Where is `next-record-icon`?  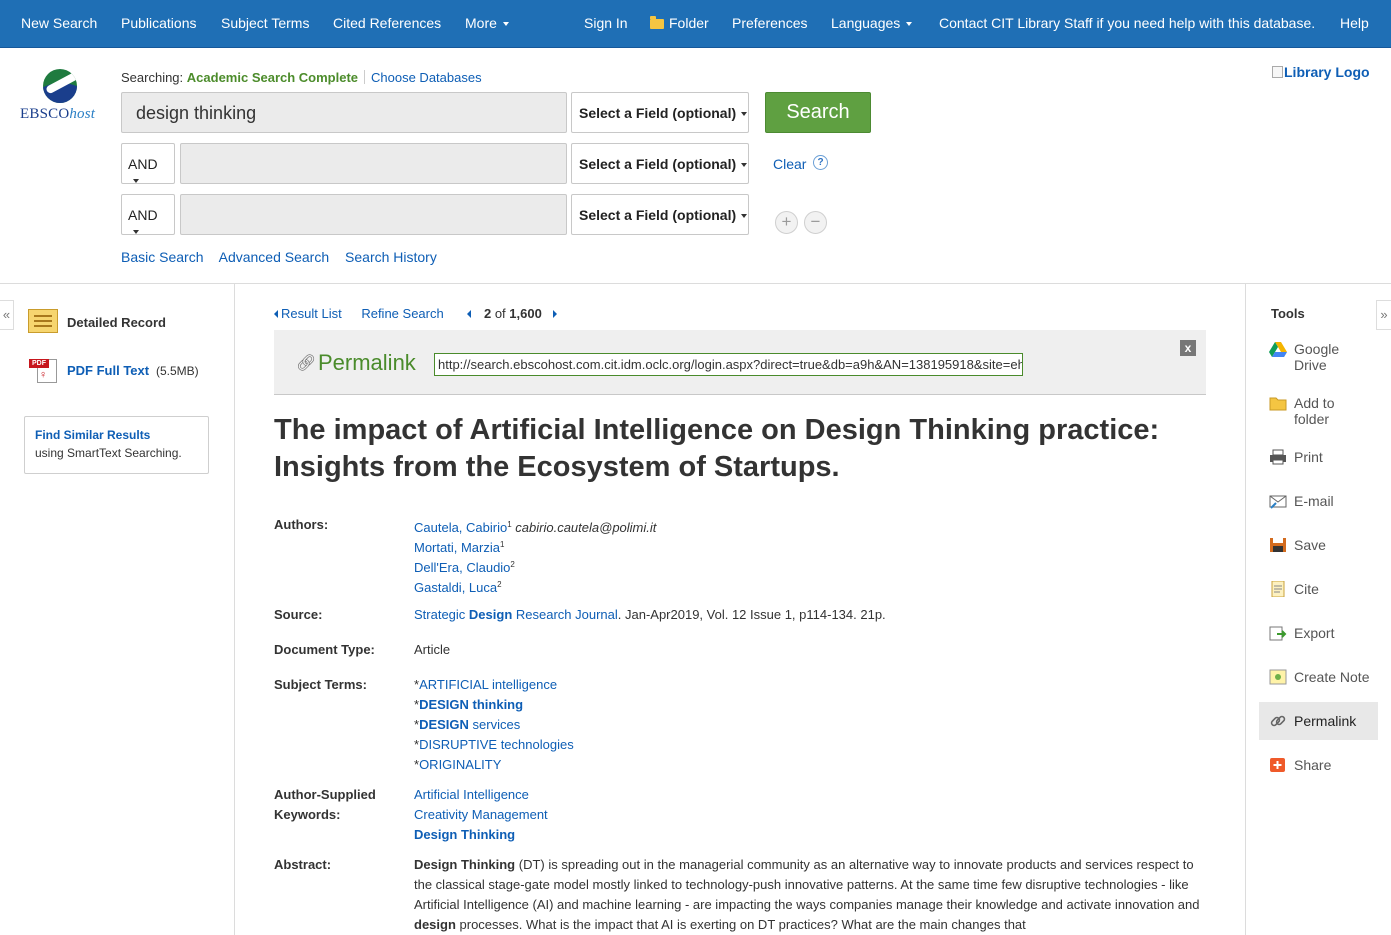
next-record-icon is located at coordinates (555, 314).